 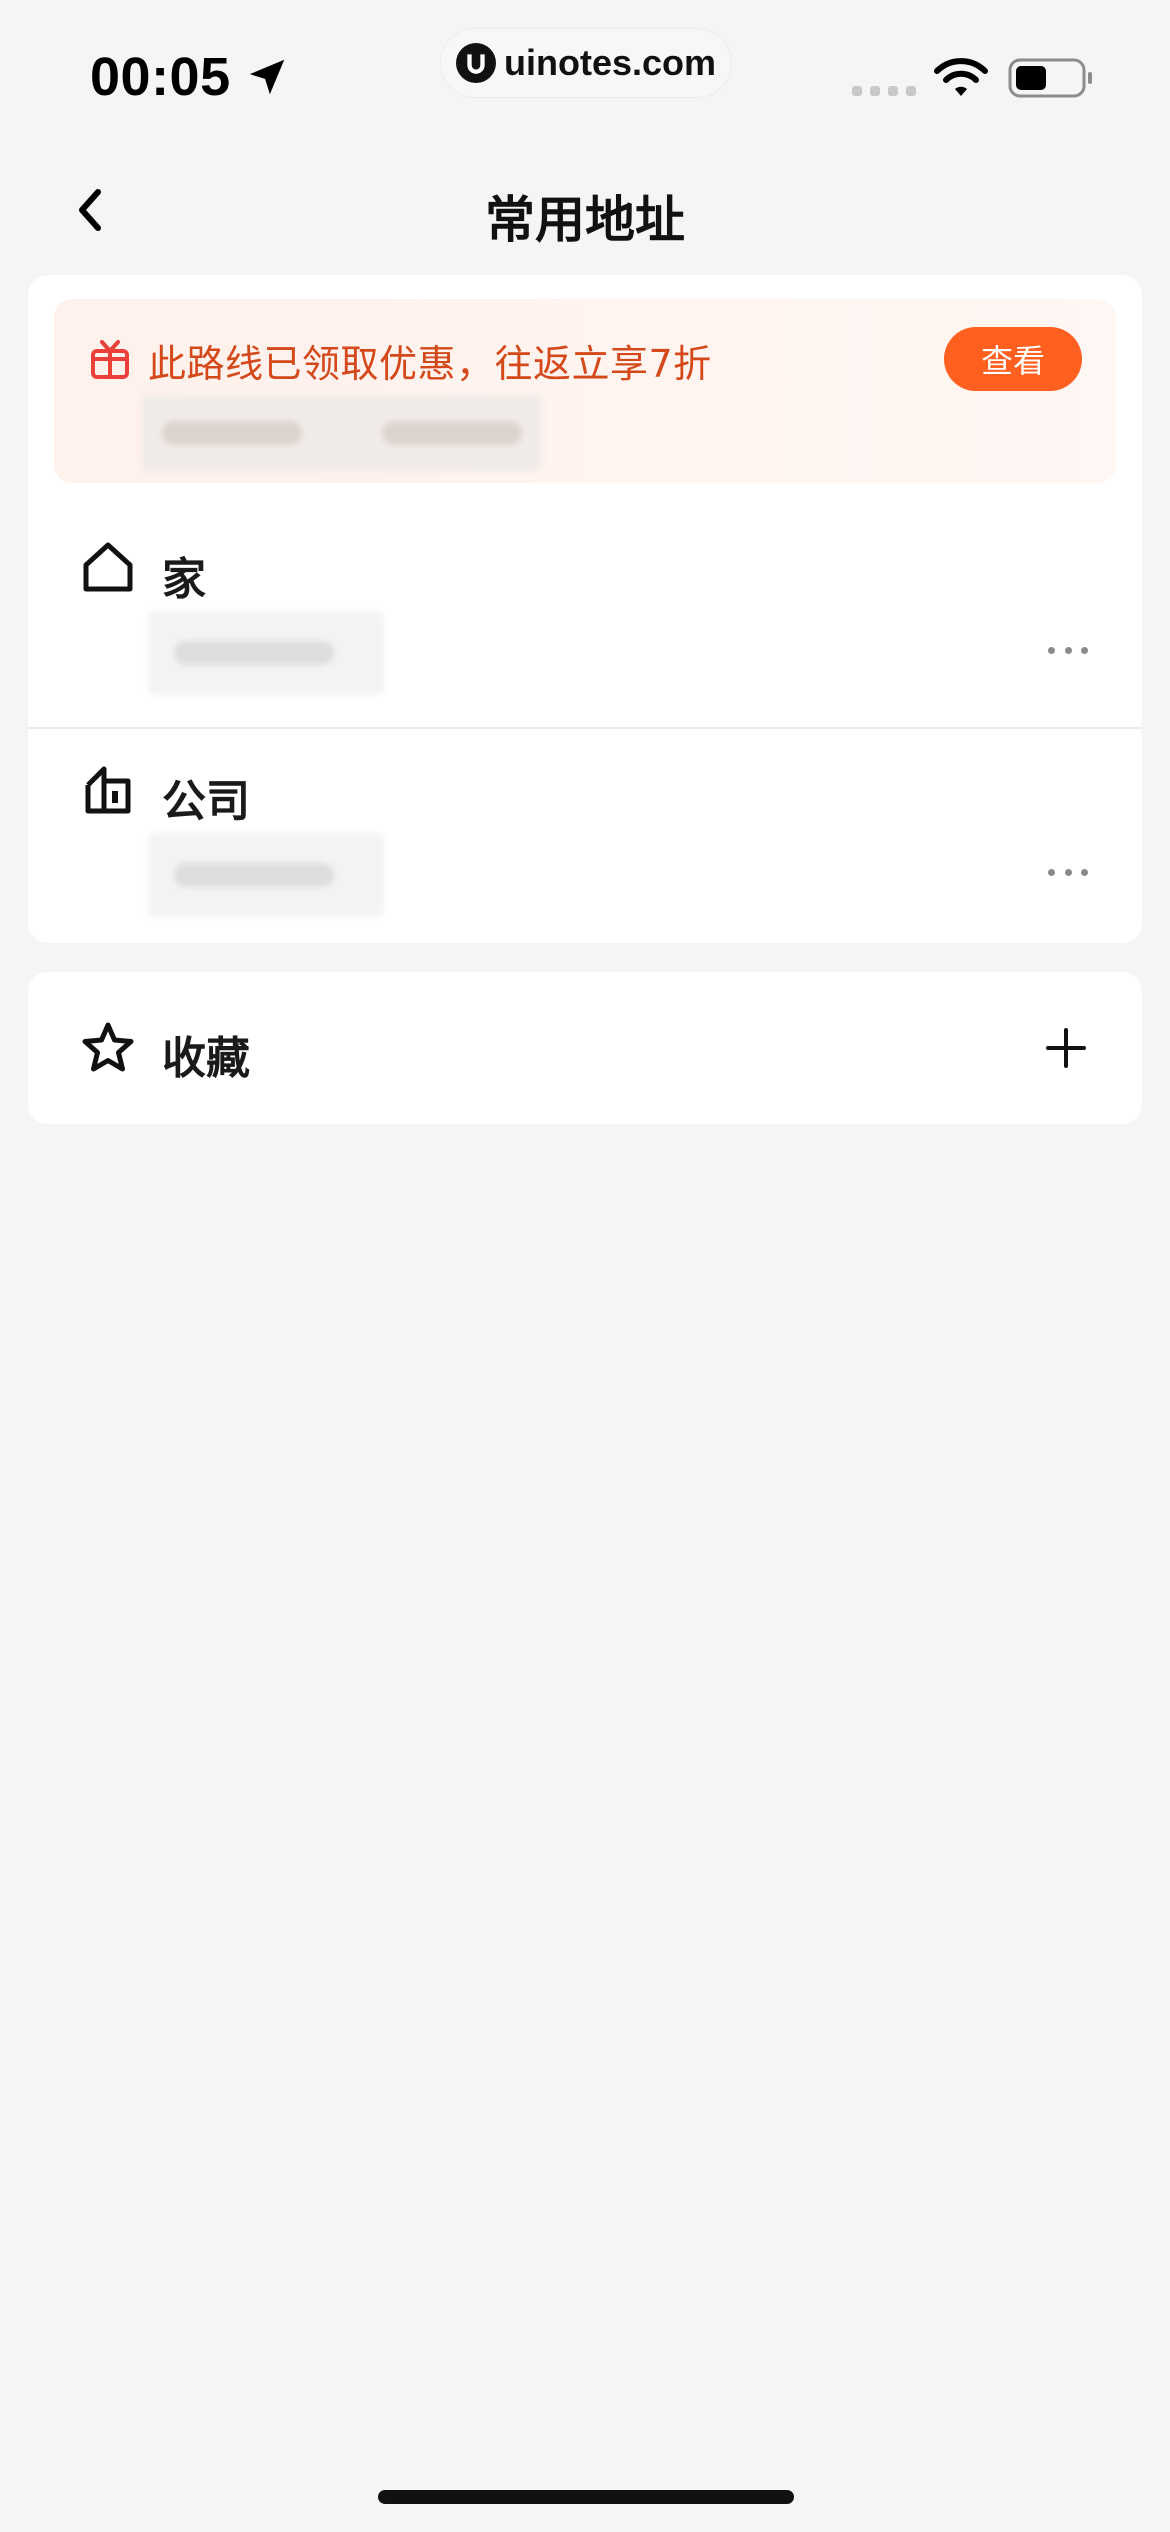 I want to click on plus-icon, so click(x=1066, y=1048).